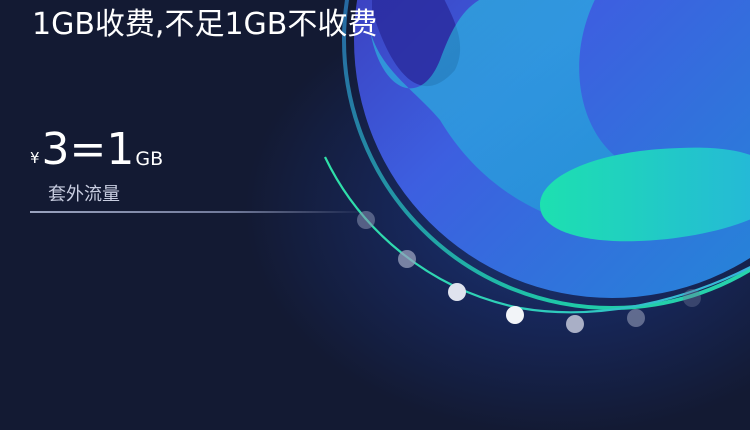 Image resolution: width=750 pixels, height=430 pixels. I want to click on divider-line, so click(200, 212).